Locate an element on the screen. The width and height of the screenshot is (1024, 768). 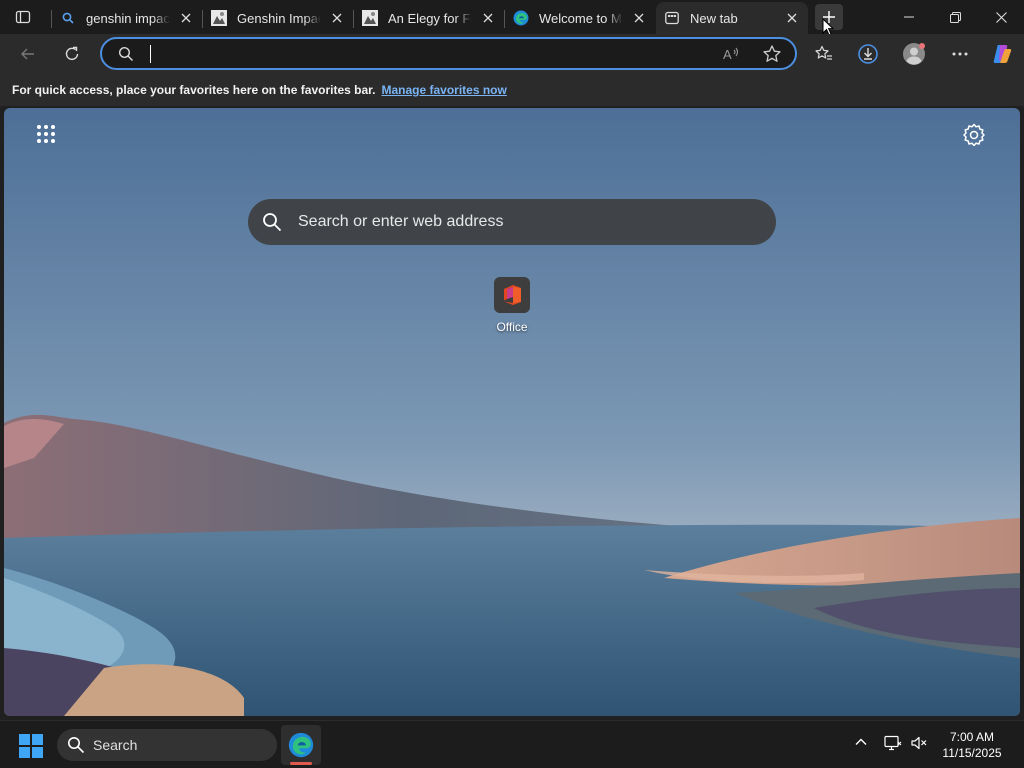
clock-time: 7:00 AM is located at coordinates (972, 737).